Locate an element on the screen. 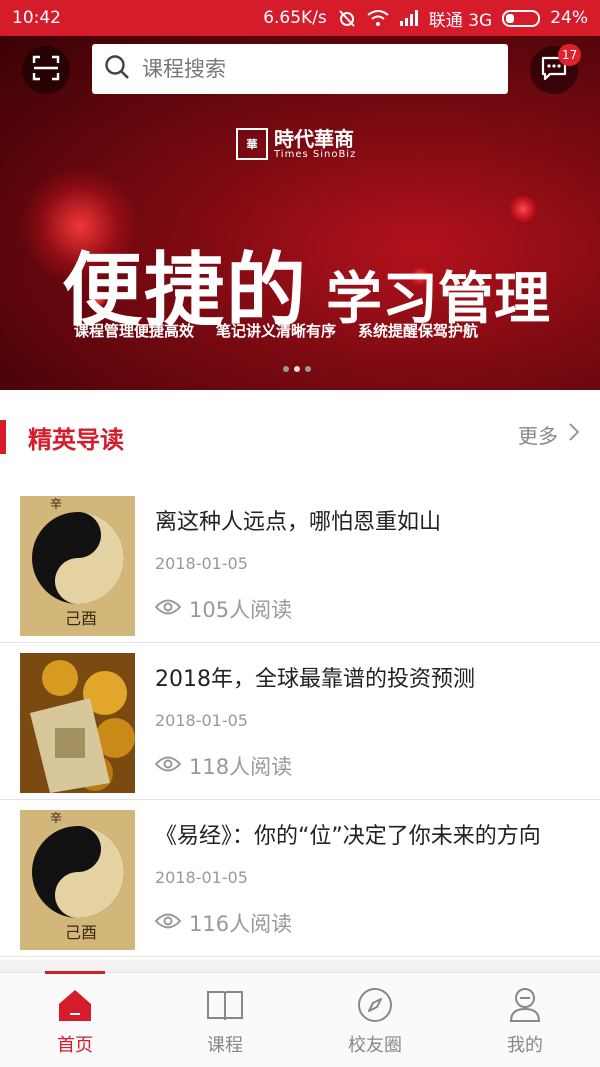  compass-icon is located at coordinates (375, 1005).